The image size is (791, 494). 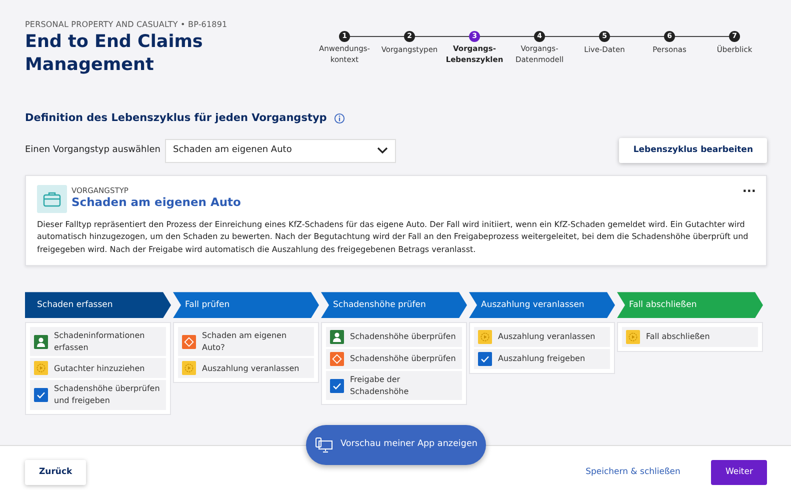 I want to click on edit-lifecycle-button: Lebenszyklus bearbeiten, so click(x=693, y=150).